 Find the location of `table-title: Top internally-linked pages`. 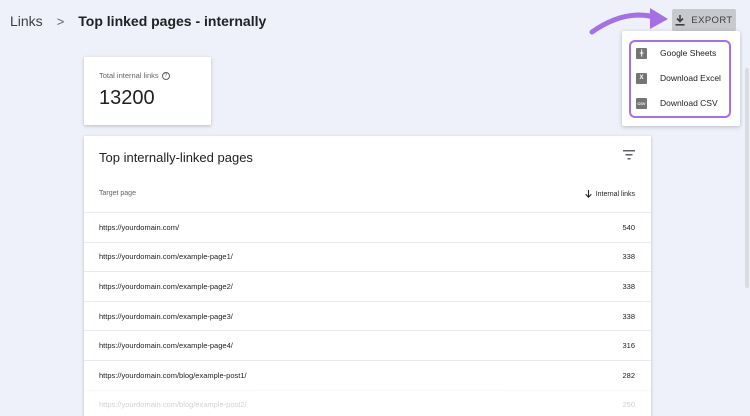

table-title: Top internally-linked pages is located at coordinates (176, 157).